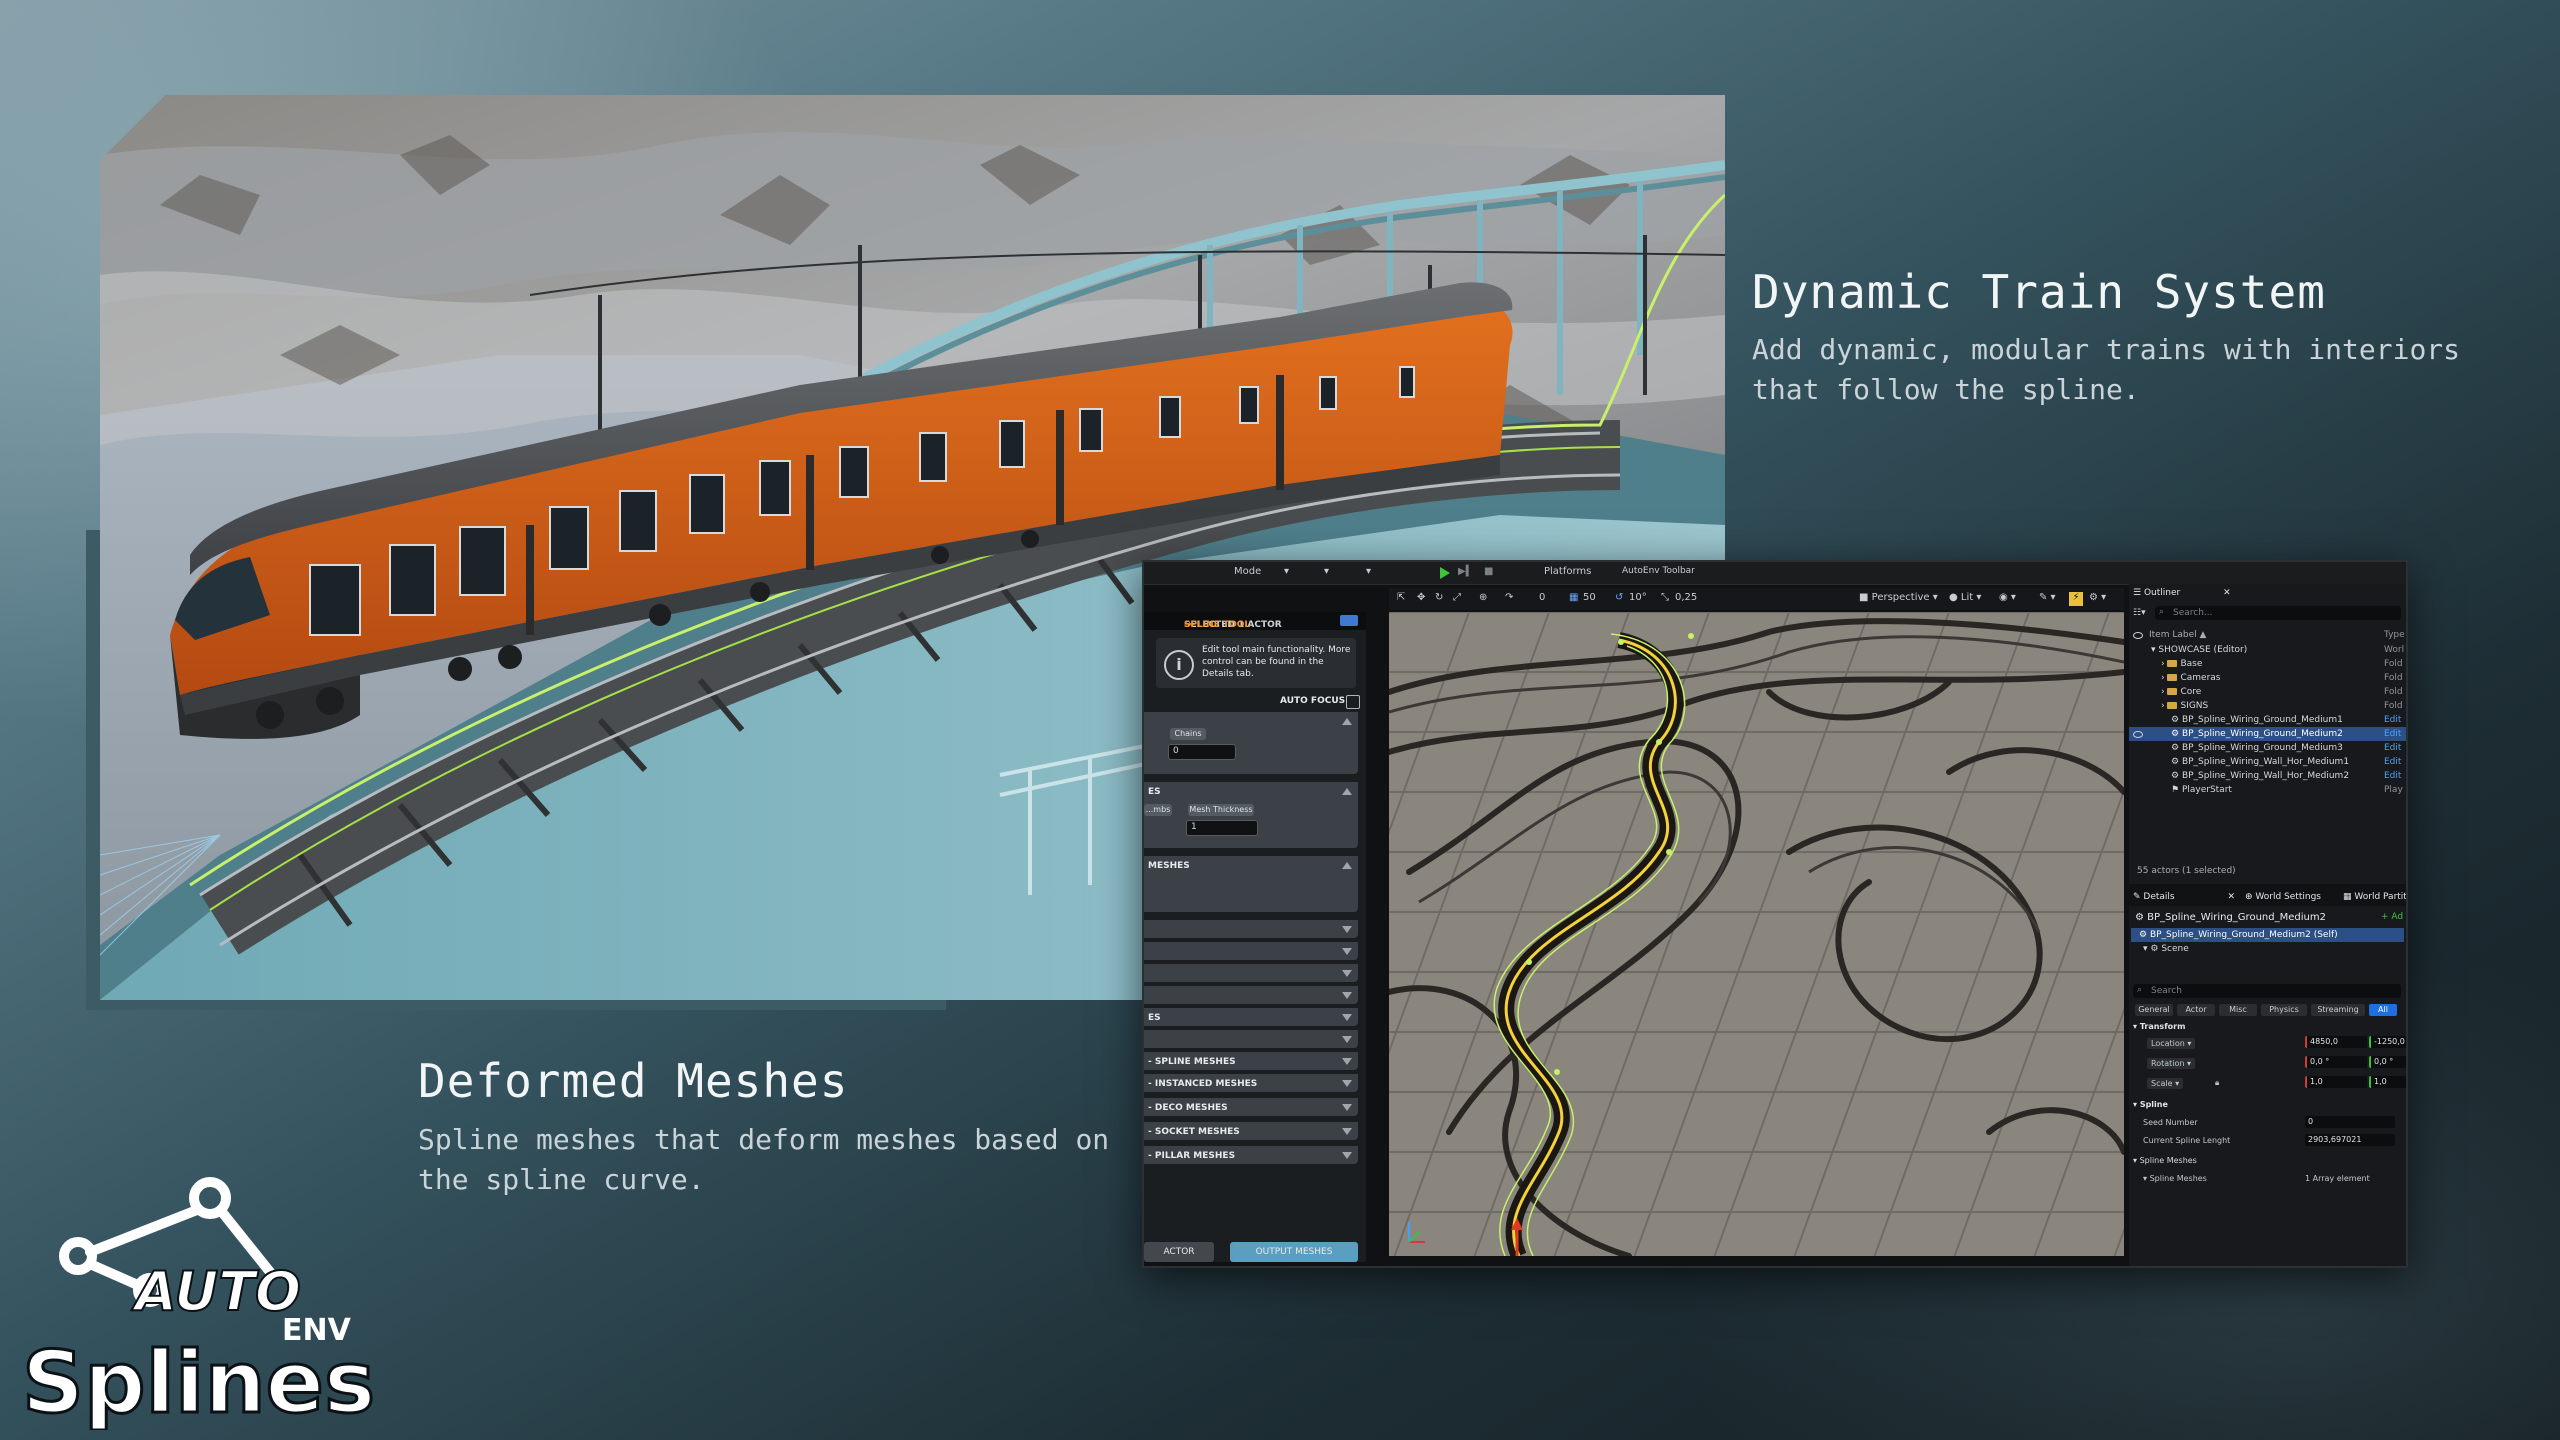  Describe the element at coordinates (1368, 571) in the screenshot. I see `camera-dropdown: ▾` at that location.